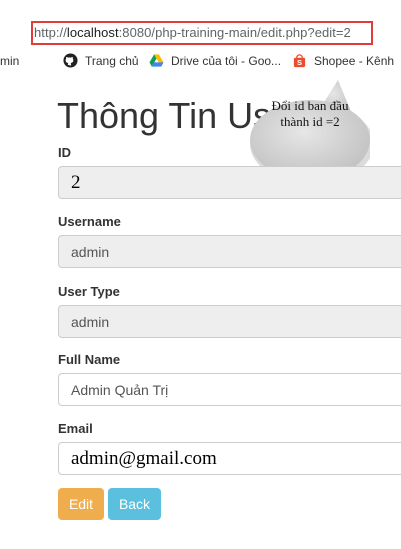 The image size is (401, 549). I want to click on full-name-field: Admin Quản Trị, so click(229, 389).